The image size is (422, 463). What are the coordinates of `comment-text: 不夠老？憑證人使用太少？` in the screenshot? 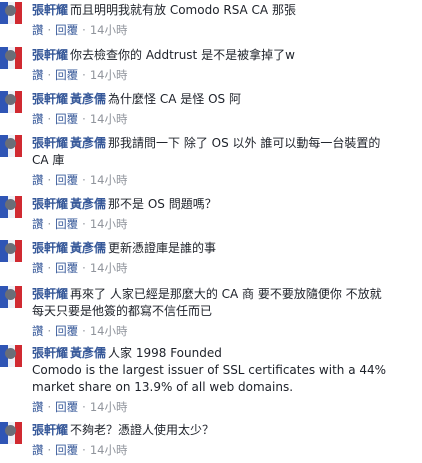 It's located at (142, 430).